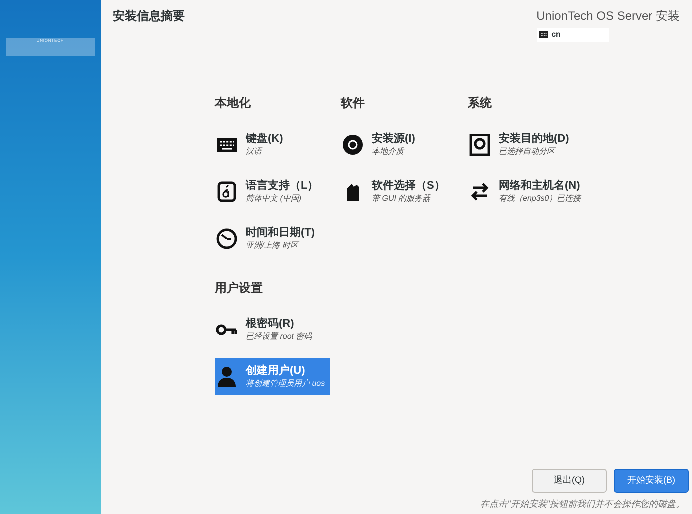 The height and width of the screenshot is (514, 692). I want to click on spoke-status: 亚洲/上海 时区, so click(273, 245).